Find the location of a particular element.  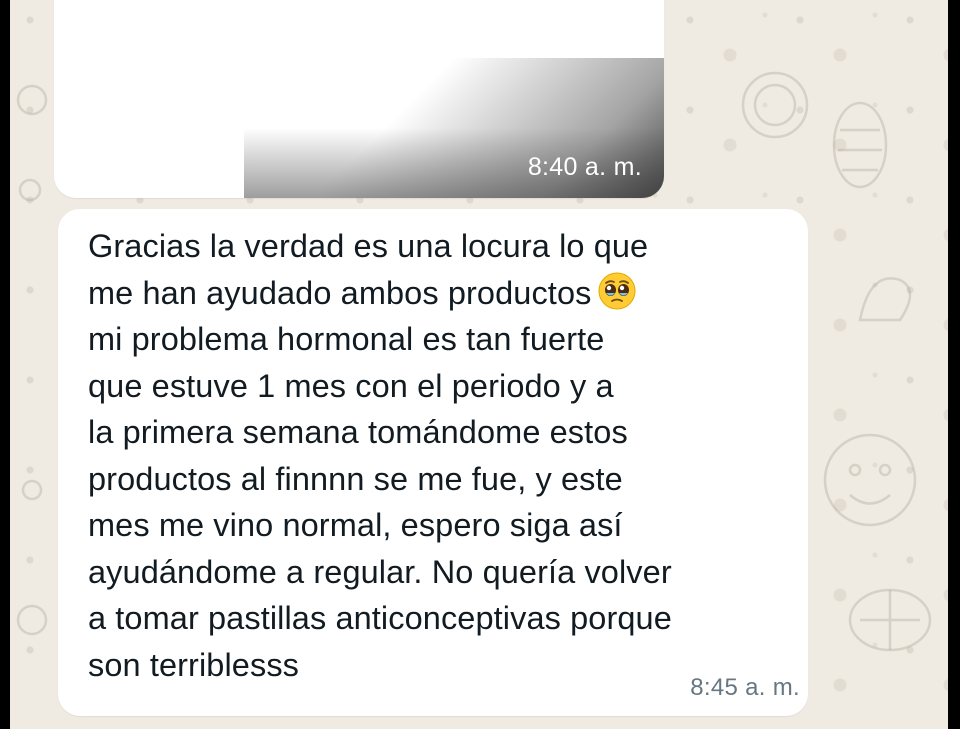

message-line: a tomar pastillas anticonceptivas porque is located at coordinates (380, 618).